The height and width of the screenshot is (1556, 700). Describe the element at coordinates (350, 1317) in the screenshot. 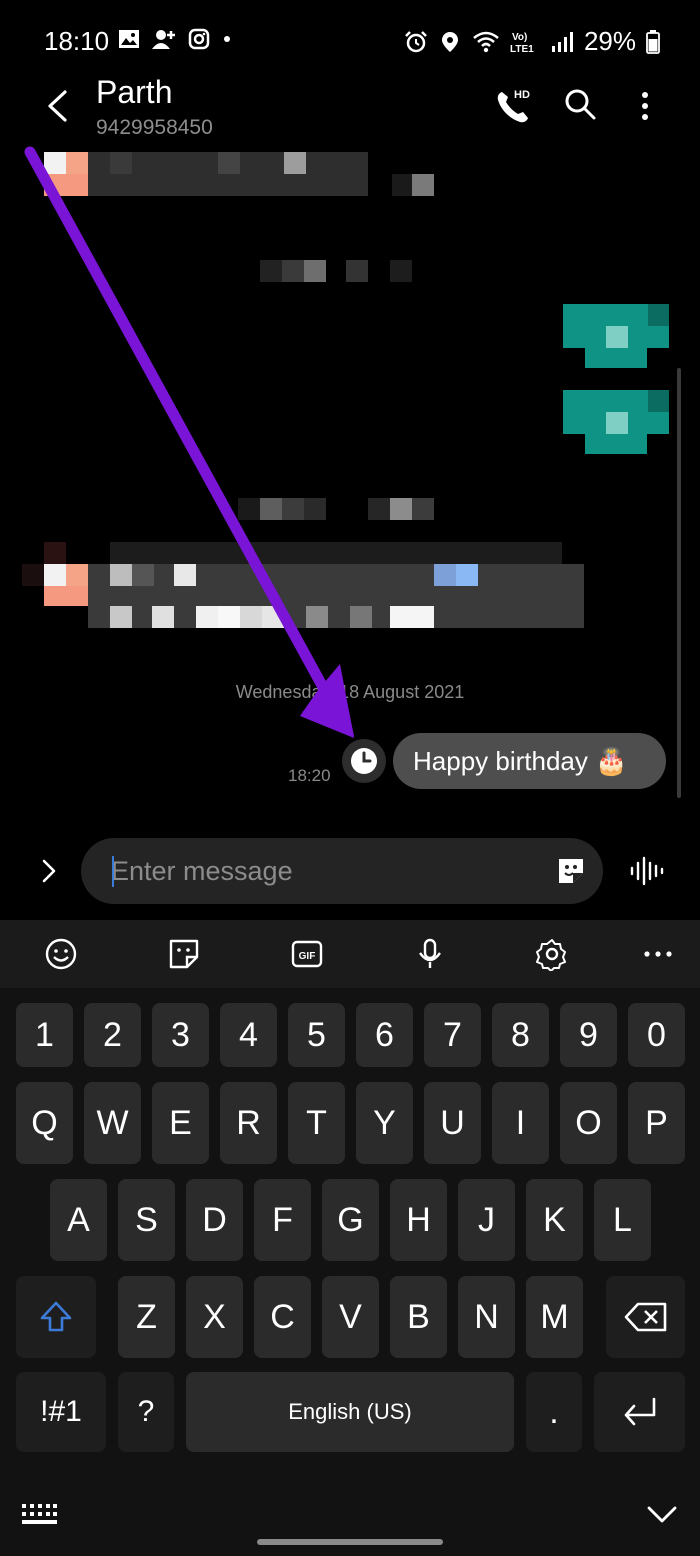

I see `key-v: V` at that location.